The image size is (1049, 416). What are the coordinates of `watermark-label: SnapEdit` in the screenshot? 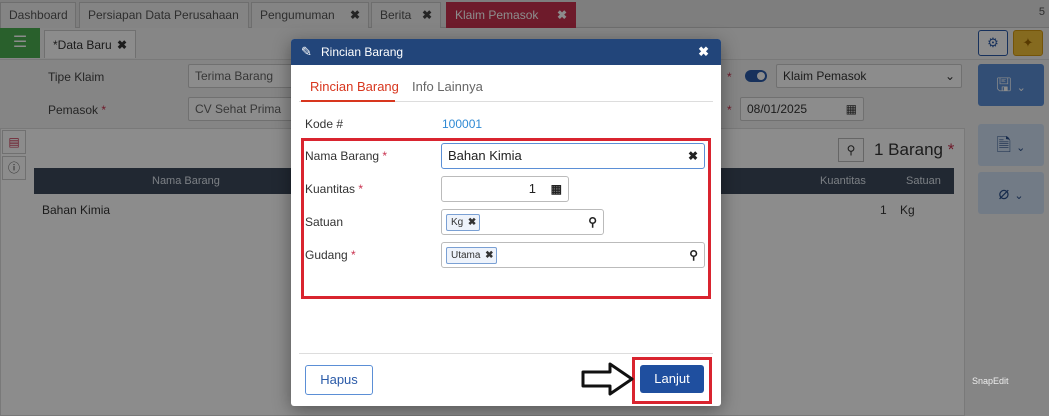 It's located at (990, 381).